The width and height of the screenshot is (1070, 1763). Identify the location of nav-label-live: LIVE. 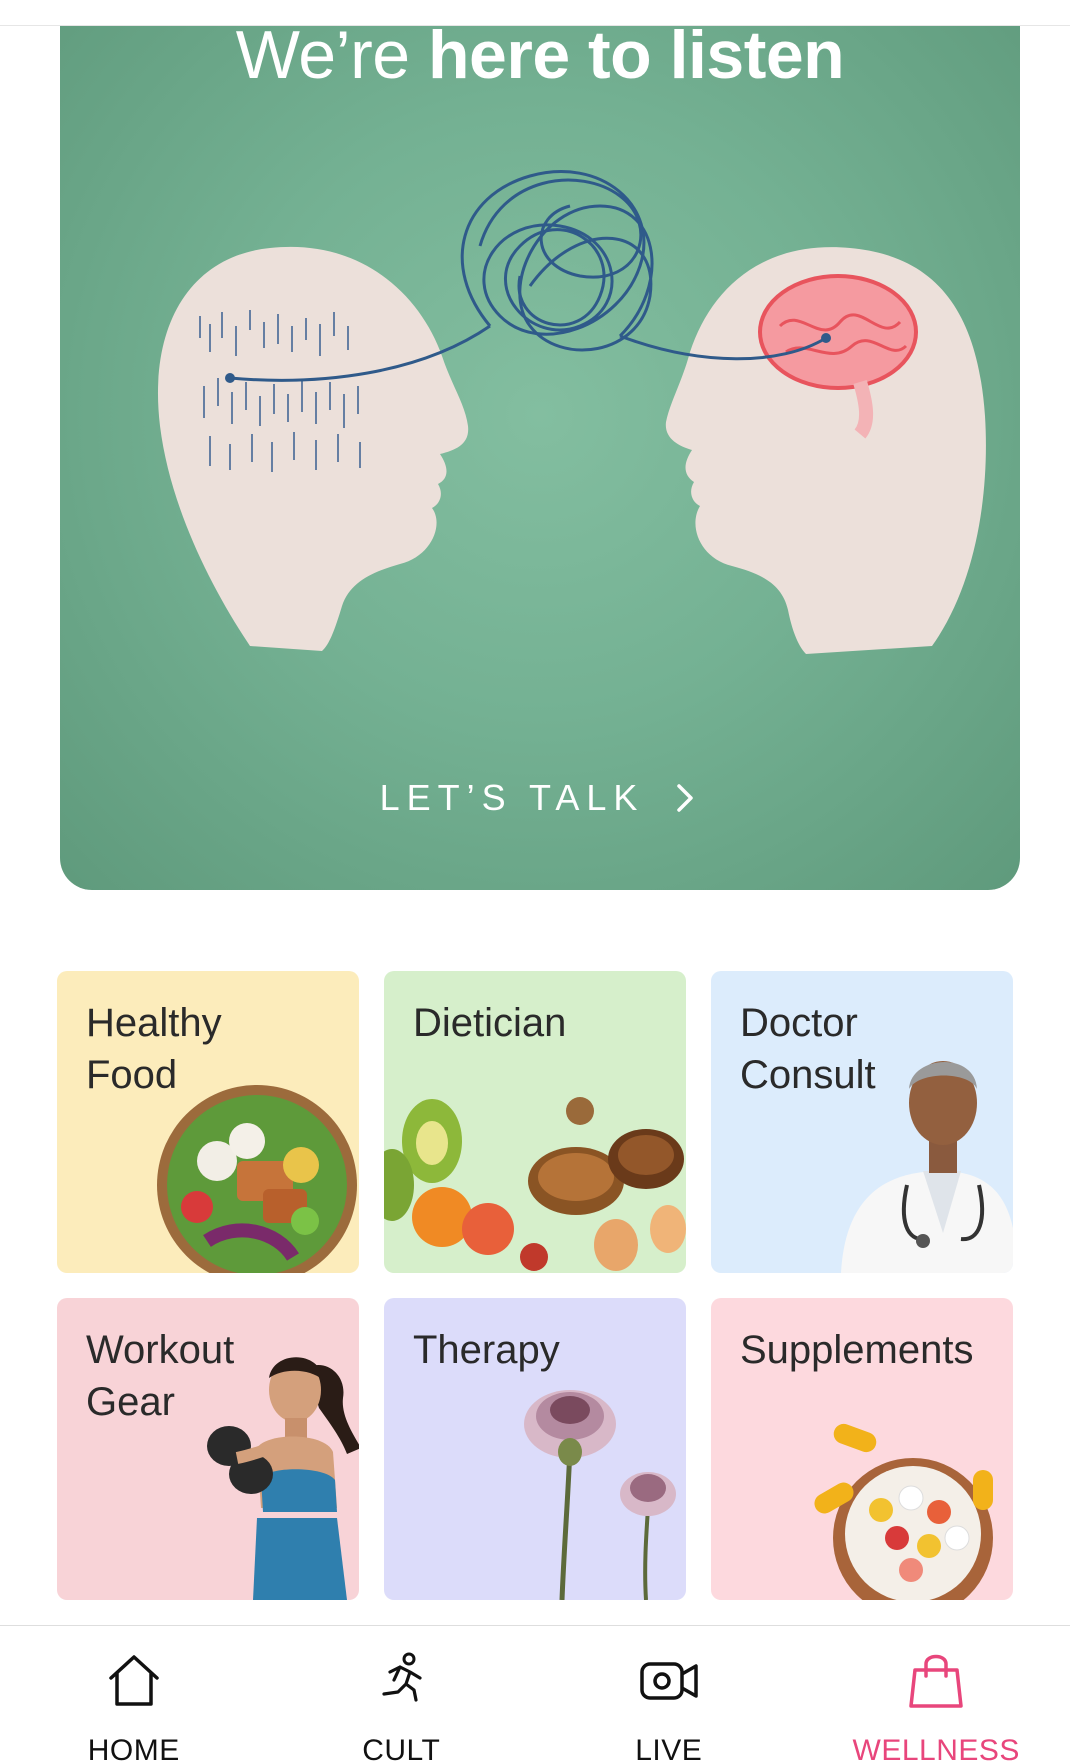
(669, 1748).